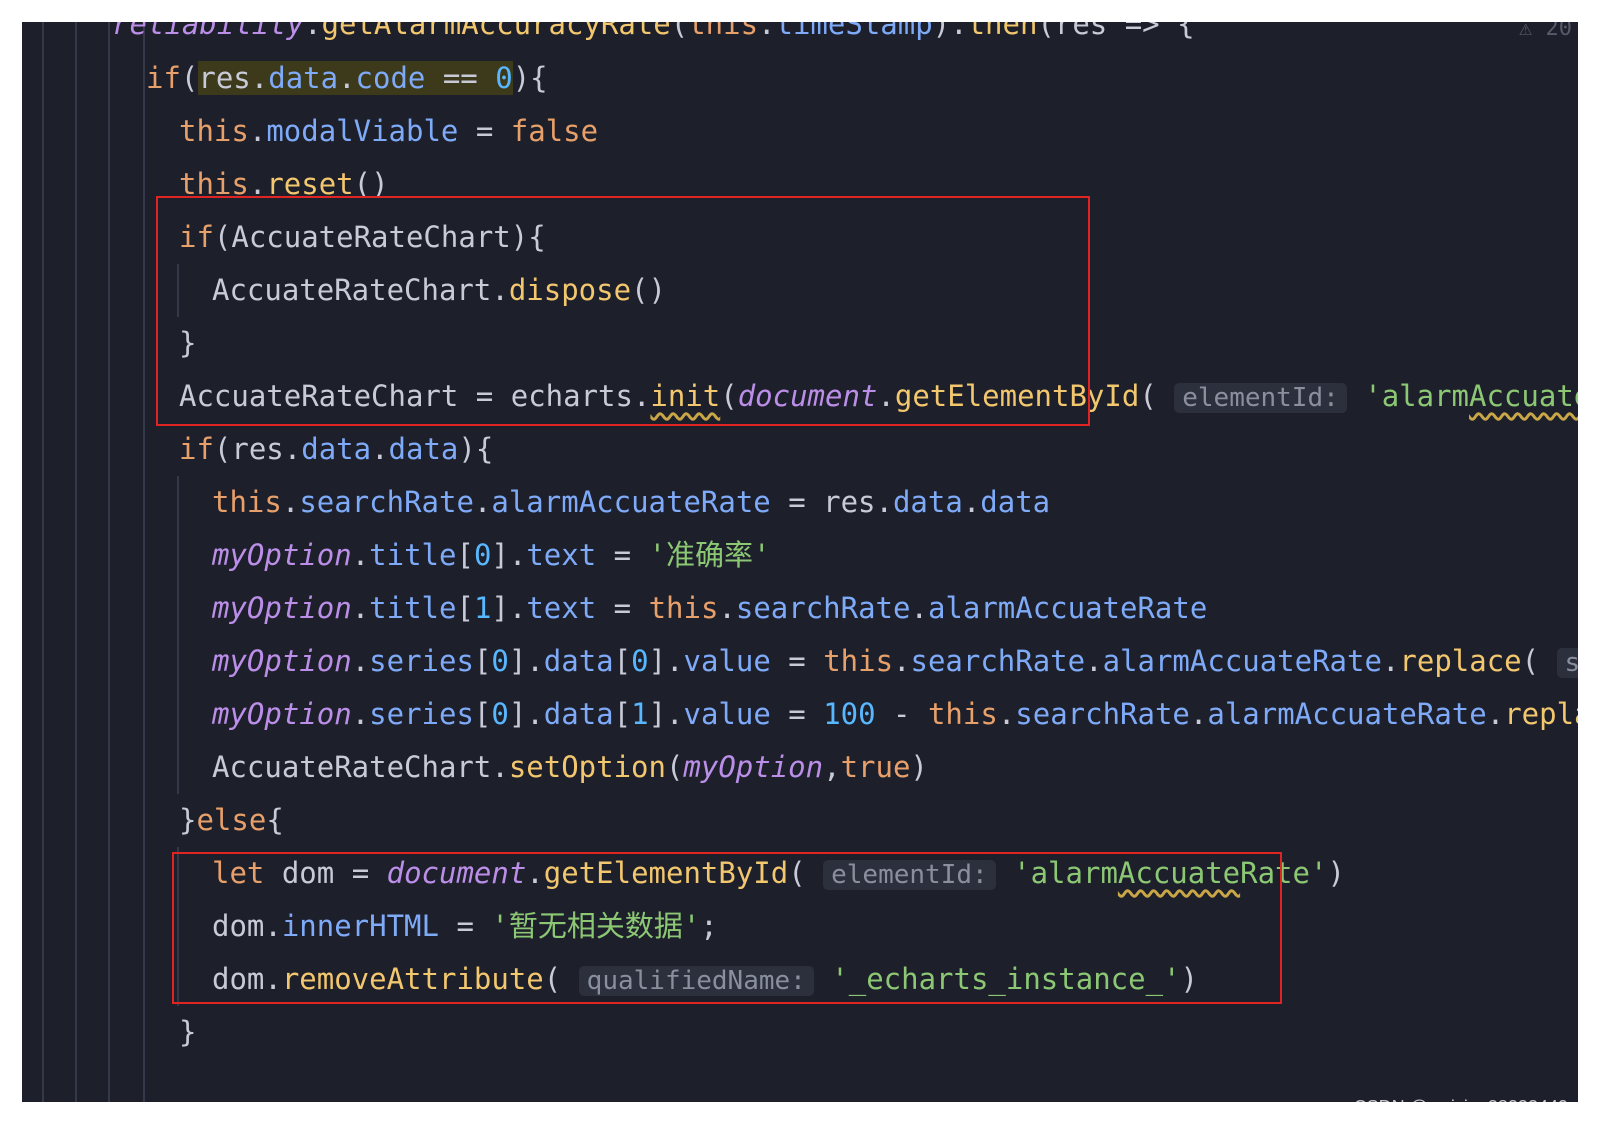  I want to click on code-token: ){, so click(530, 78).